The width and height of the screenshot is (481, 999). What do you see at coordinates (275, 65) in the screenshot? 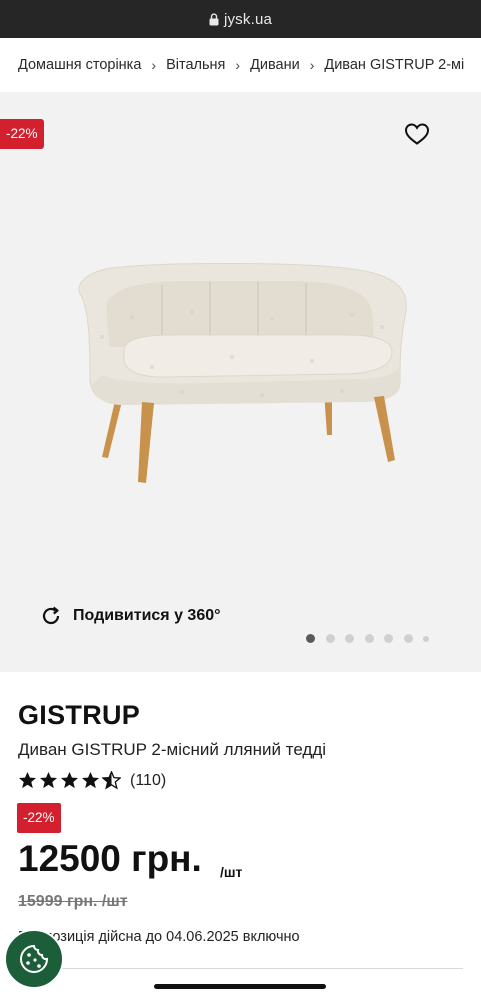
I see `breadcrumb-sofas: Дивани` at bounding box center [275, 65].